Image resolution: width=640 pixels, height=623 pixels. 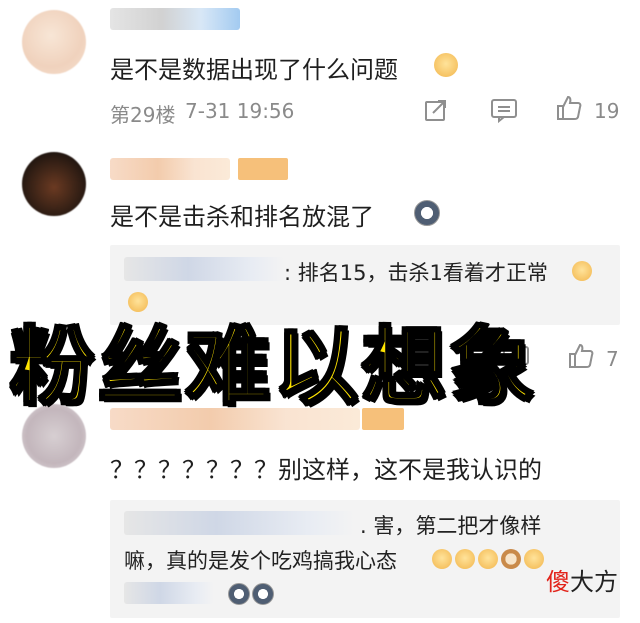 I want to click on comment-text: 是不是数据出现了什么问题, so click(x=254, y=70).